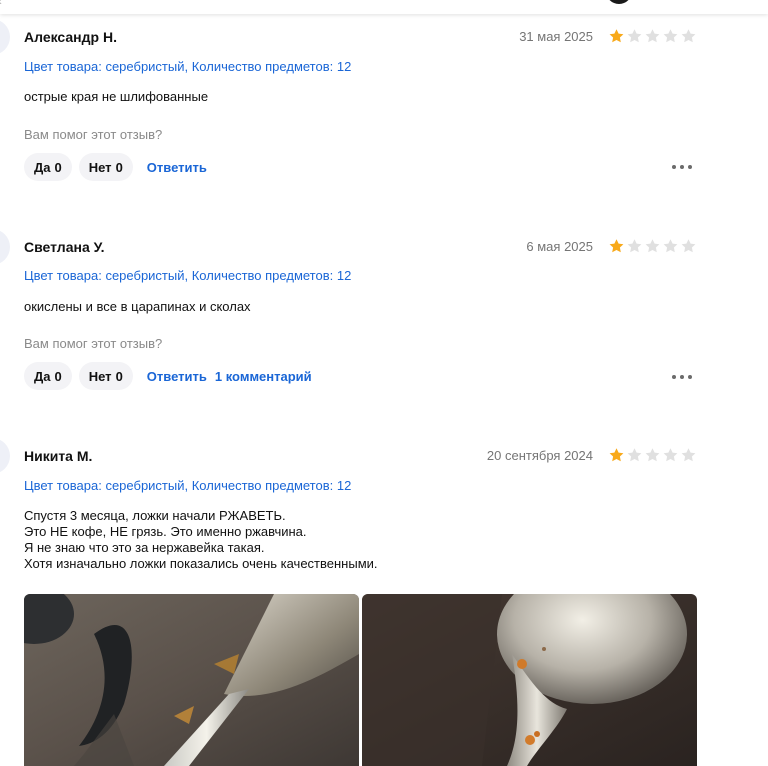 The image size is (768, 766). What do you see at coordinates (137, 306) in the screenshot?
I see `review-text: окислены и все в царапинах и сколах` at bounding box center [137, 306].